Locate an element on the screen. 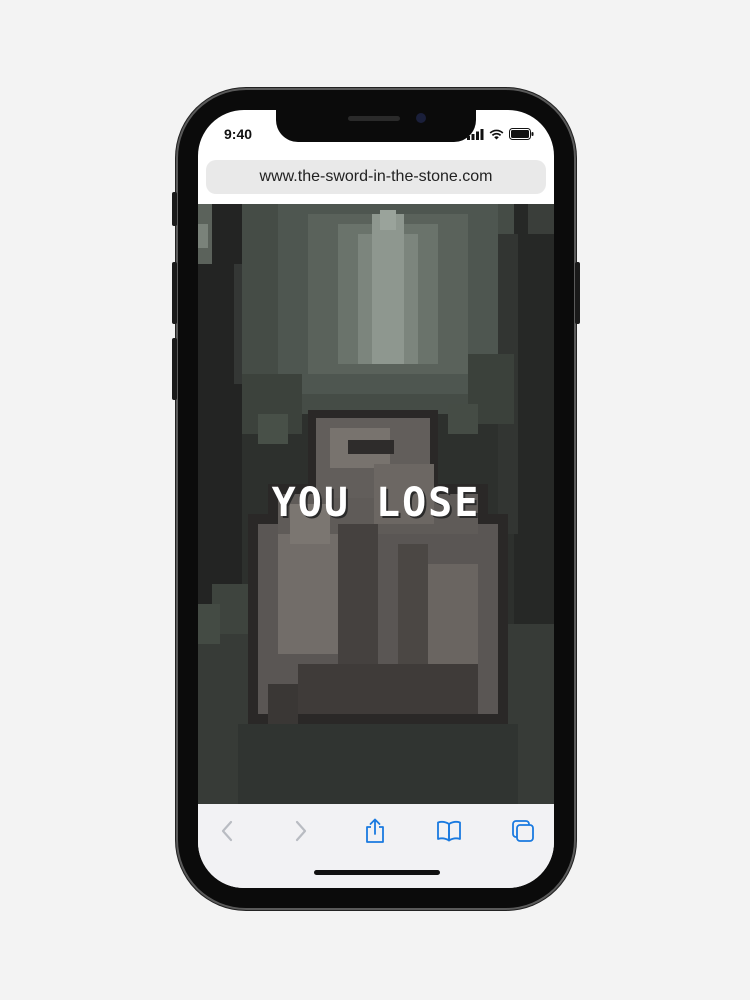 The width and height of the screenshot is (750, 1000). book-icon is located at coordinates (449, 831).